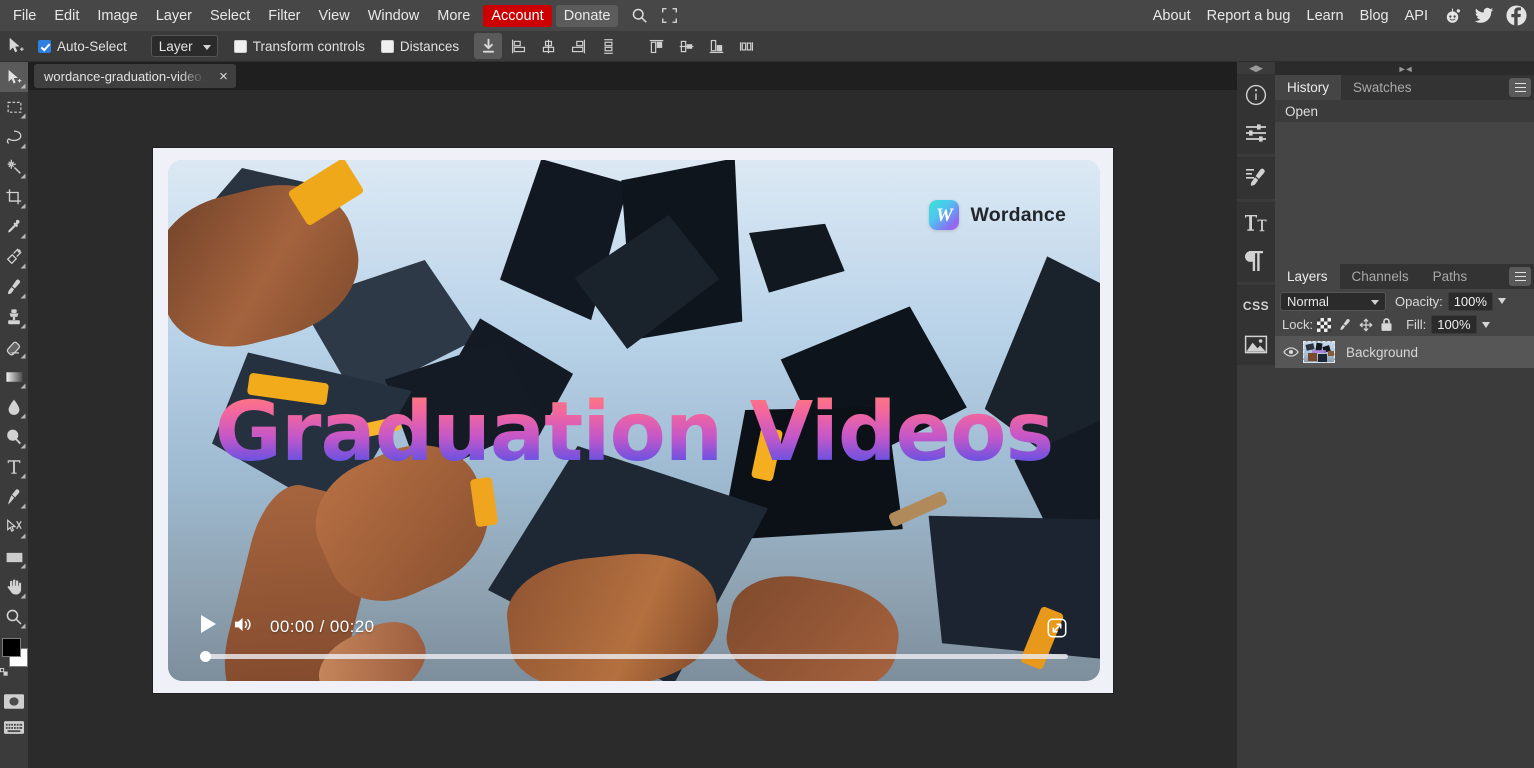 This screenshot has width=1534, height=768. I want to click on paragraph-icon, so click(1256, 261).